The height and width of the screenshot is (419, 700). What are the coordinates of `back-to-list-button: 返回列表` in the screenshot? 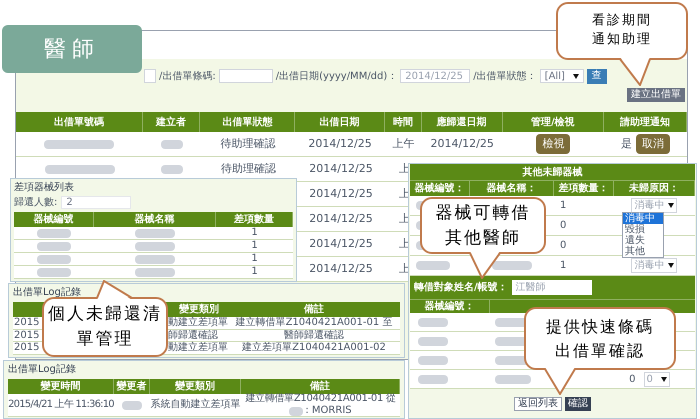 It's located at (538, 403).